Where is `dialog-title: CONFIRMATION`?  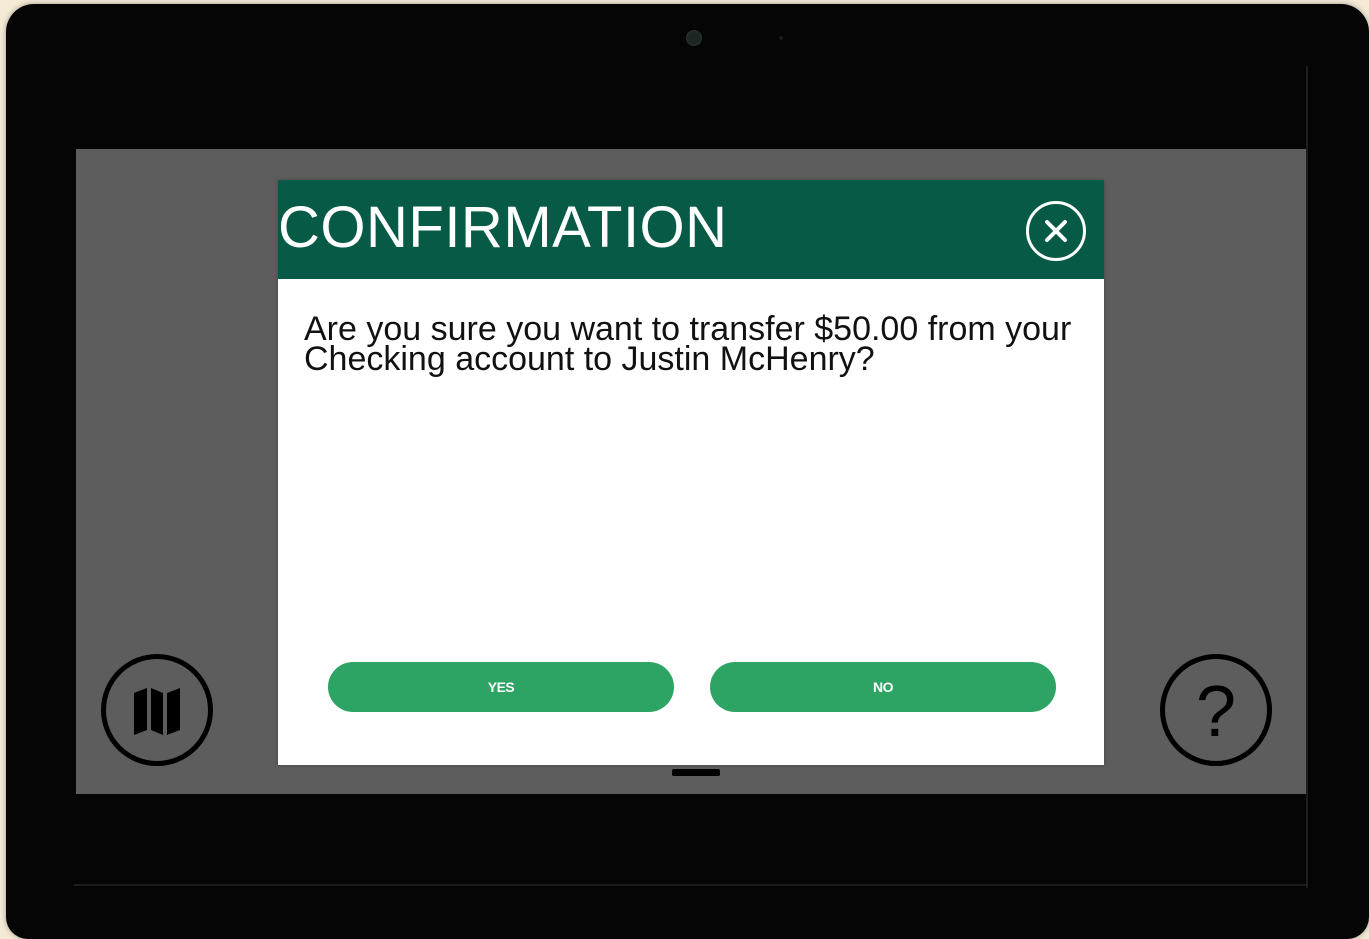 dialog-title: CONFIRMATION is located at coordinates (503, 227).